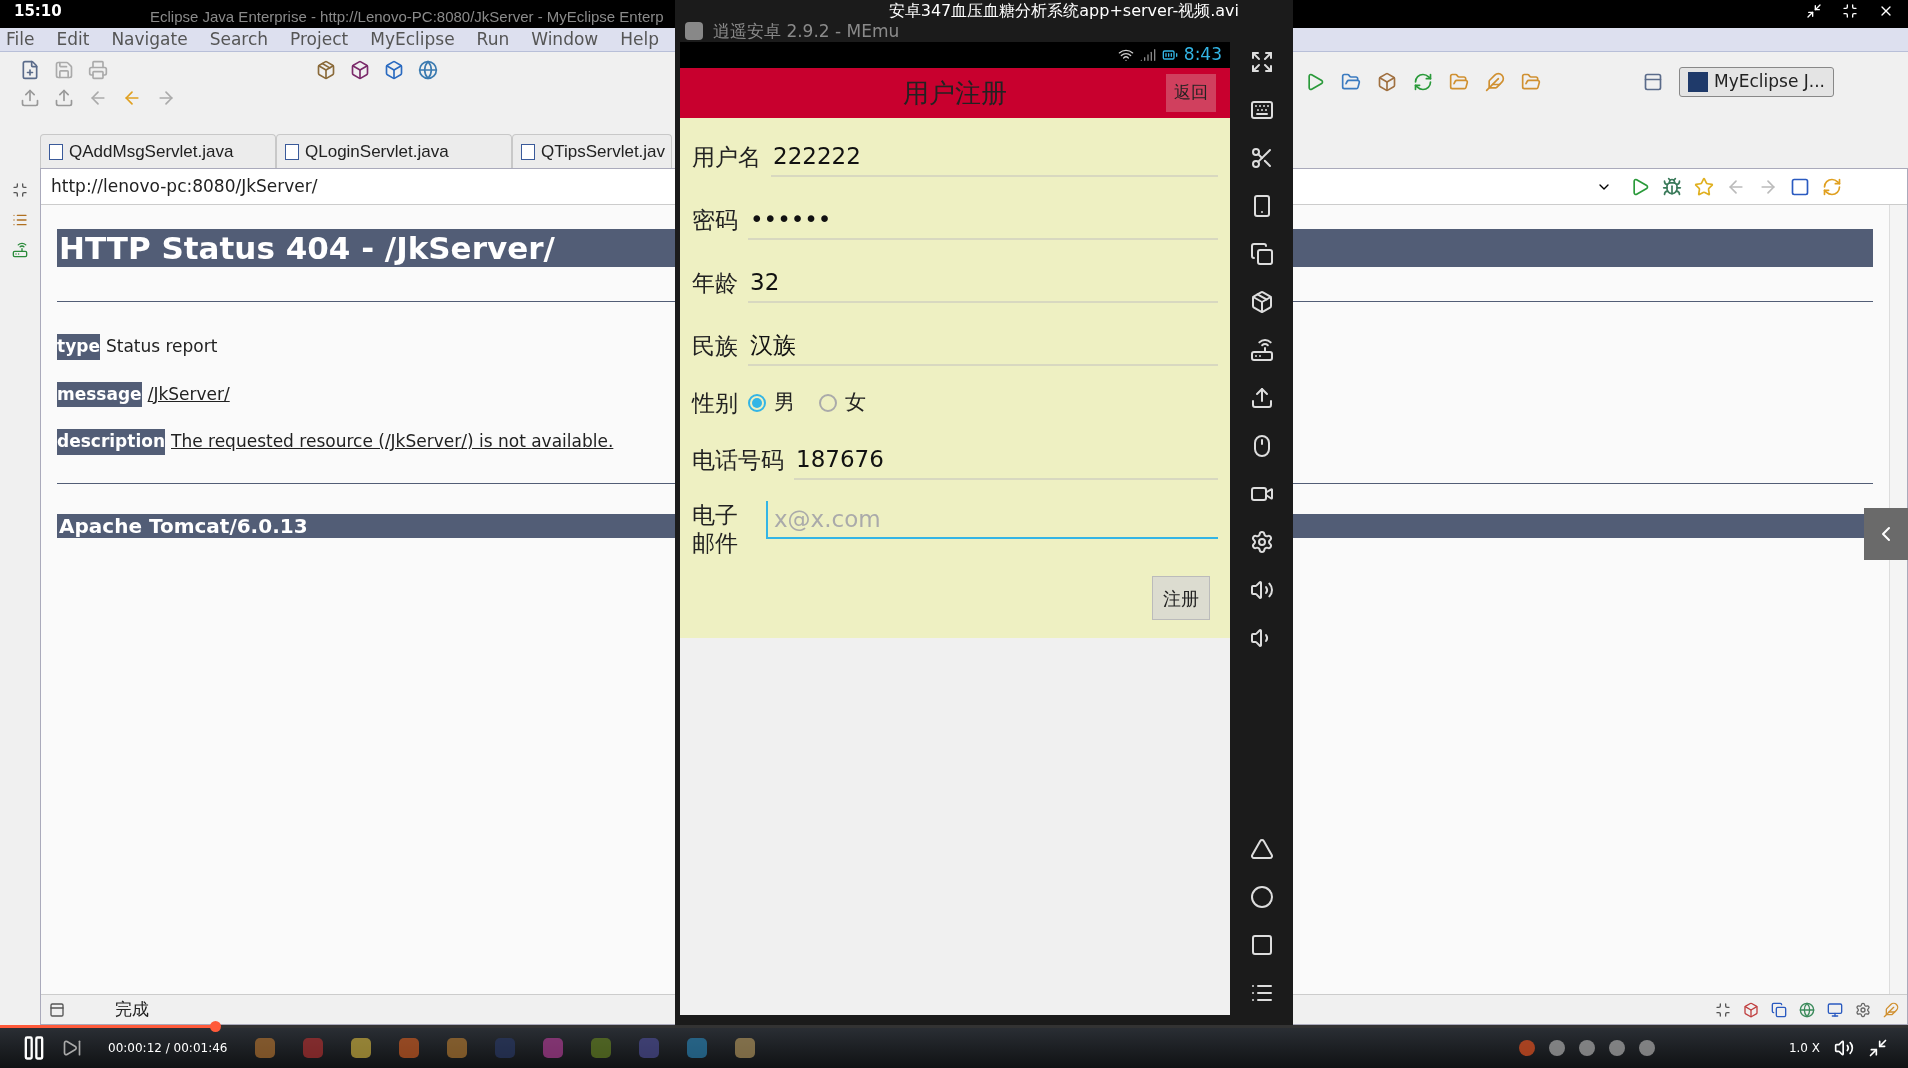 The height and width of the screenshot is (1068, 1908). What do you see at coordinates (715, 283) in the screenshot?
I see `form-label: 年龄` at bounding box center [715, 283].